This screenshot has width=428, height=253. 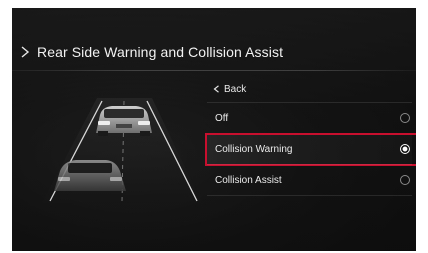 What do you see at coordinates (310, 149) in the screenshot?
I see `option-collision-warning: Collision Warning` at bounding box center [310, 149].